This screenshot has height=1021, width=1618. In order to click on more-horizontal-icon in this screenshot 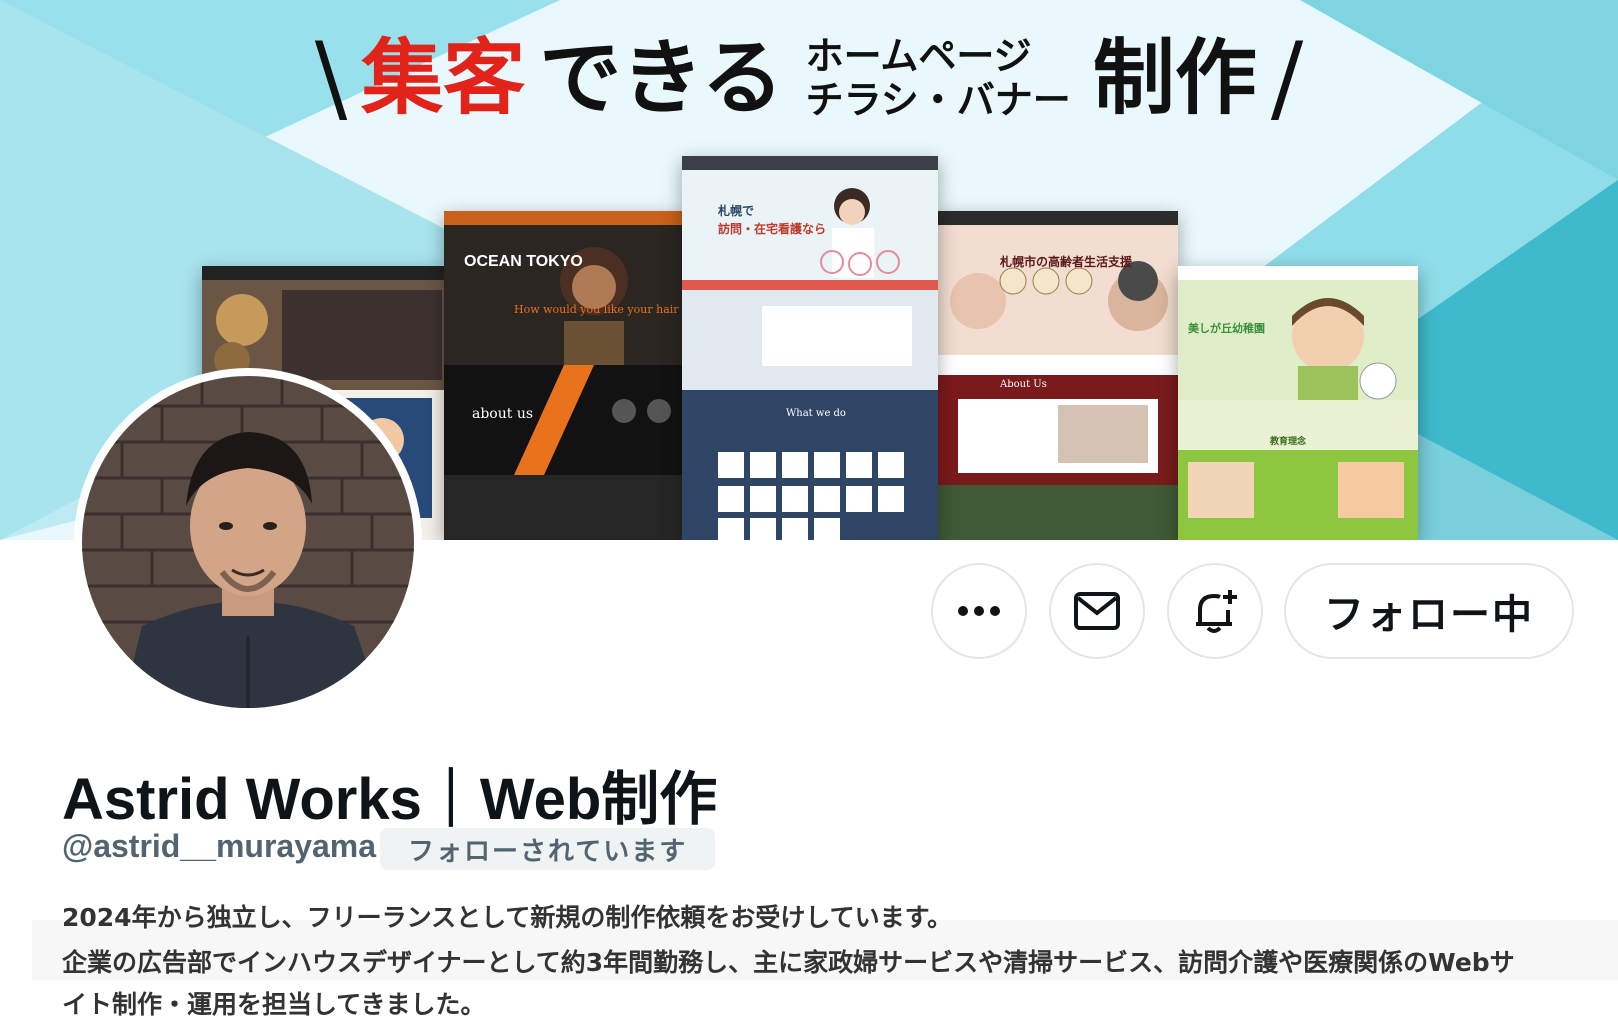, I will do `click(979, 611)`.